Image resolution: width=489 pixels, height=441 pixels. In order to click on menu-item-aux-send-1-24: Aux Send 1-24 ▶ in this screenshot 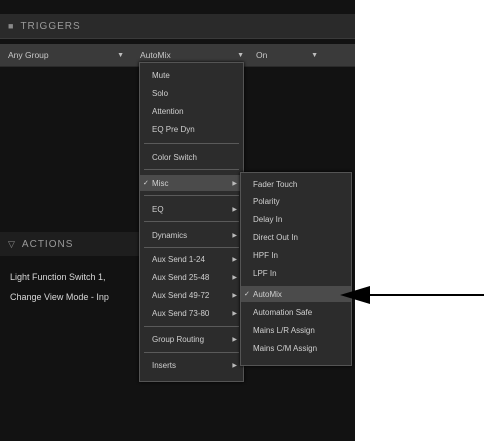, I will do `click(191, 259)`.